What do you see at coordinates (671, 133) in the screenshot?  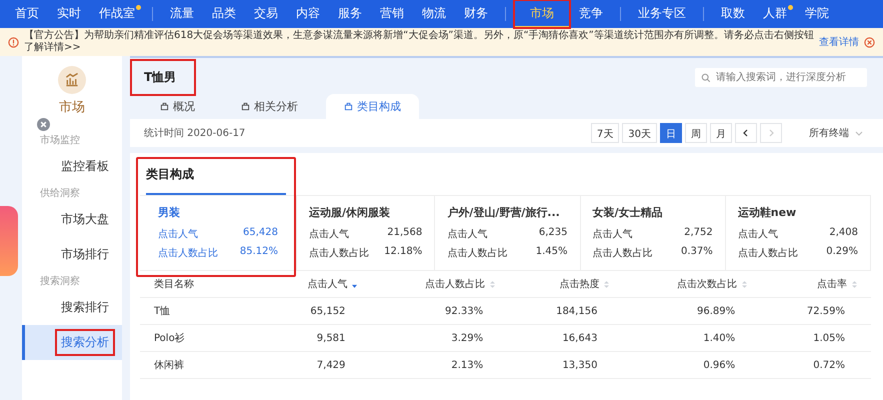 I see `range-button: 日` at bounding box center [671, 133].